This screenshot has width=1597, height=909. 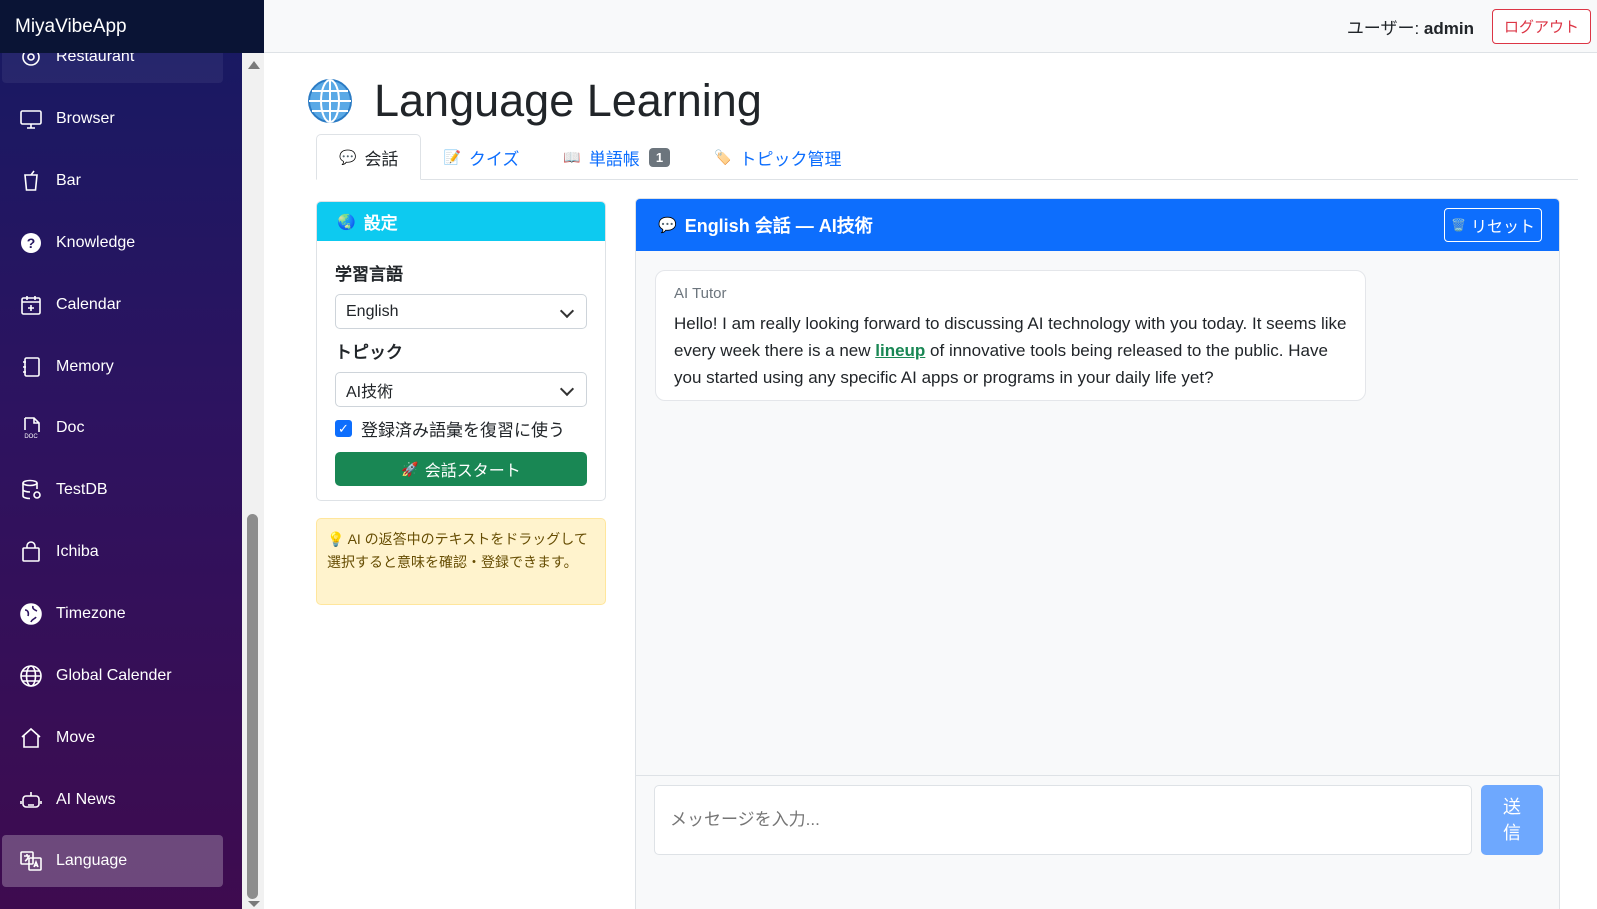 I want to click on house-icon, so click(x=31, y=738).